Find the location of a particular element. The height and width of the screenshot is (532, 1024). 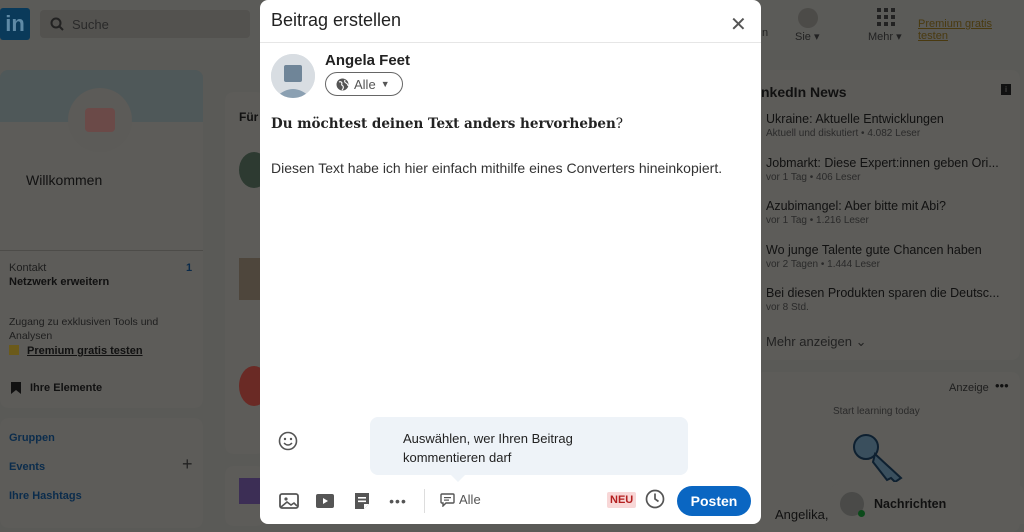

my-items: Ihre Elemente is located at coordinates (66, 388).